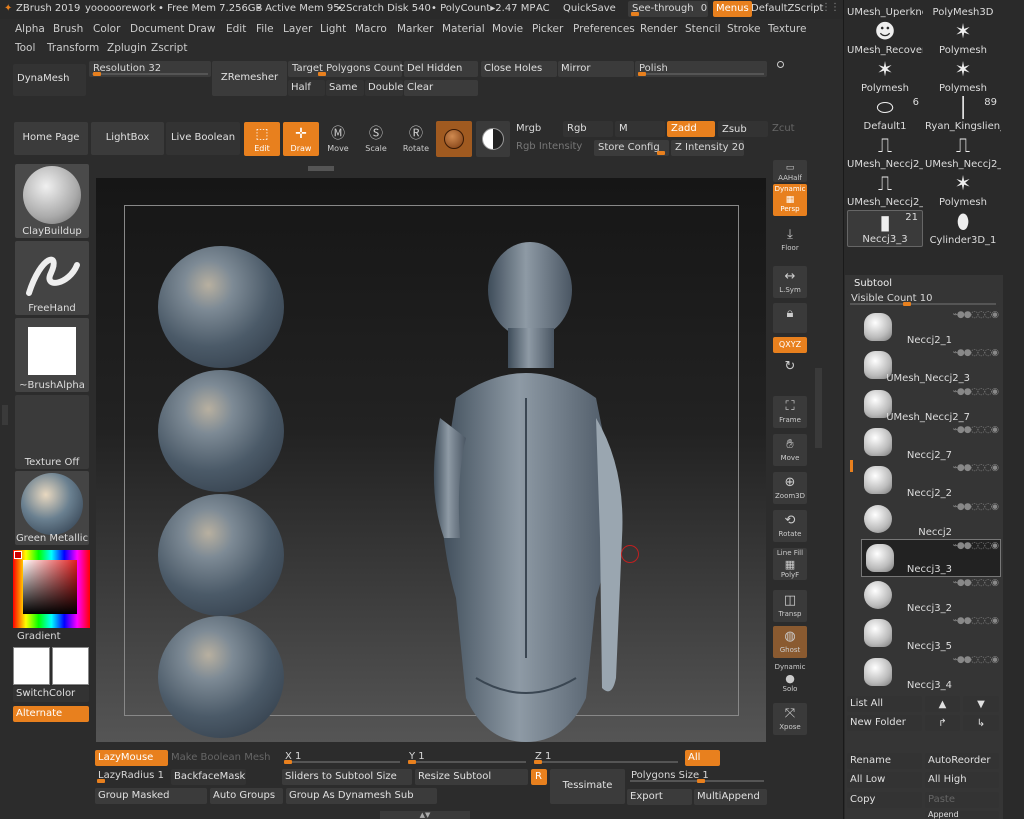  Describe the element at coordinates (52, 432) in the screenshot. I see `texture-selector: Texture Off` at that location.